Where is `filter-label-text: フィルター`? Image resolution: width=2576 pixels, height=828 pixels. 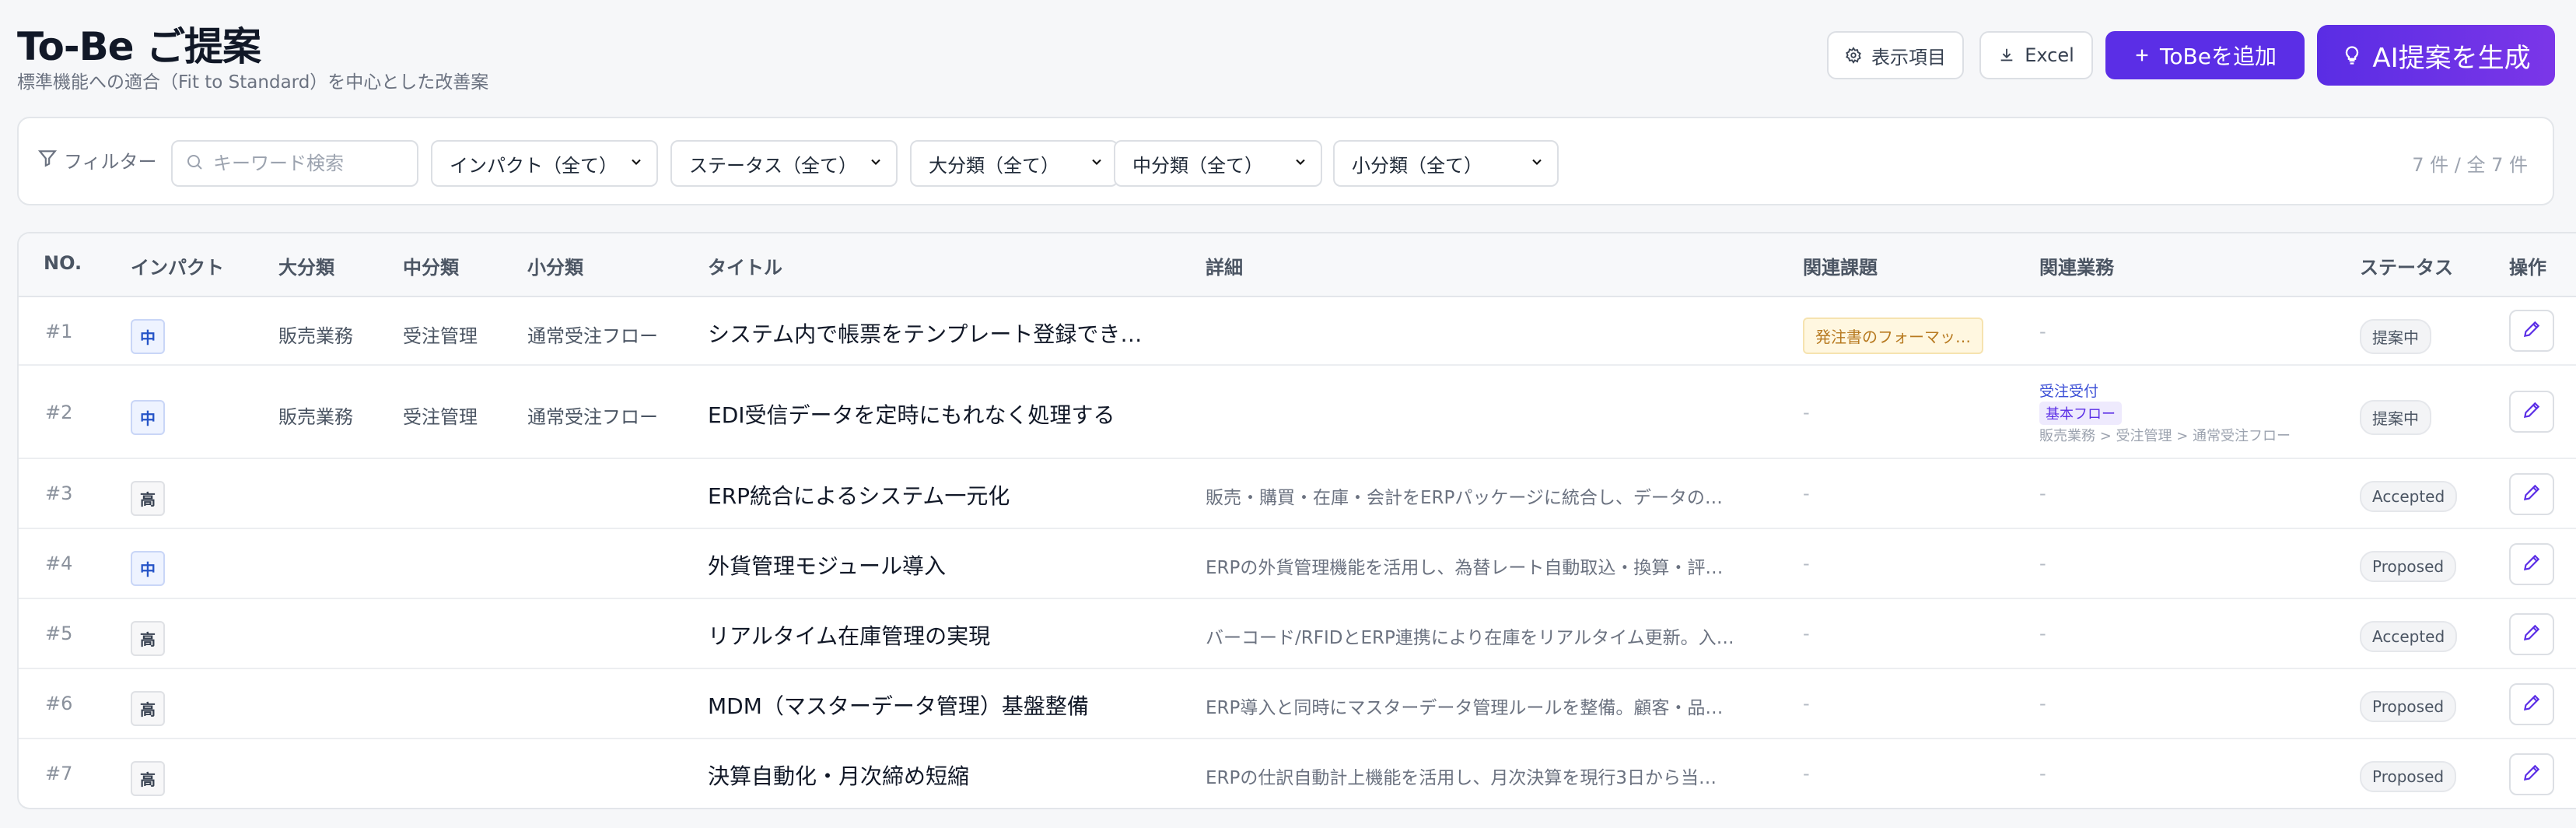 filter-label-text: フィルター is located at coordinates (111, 162).